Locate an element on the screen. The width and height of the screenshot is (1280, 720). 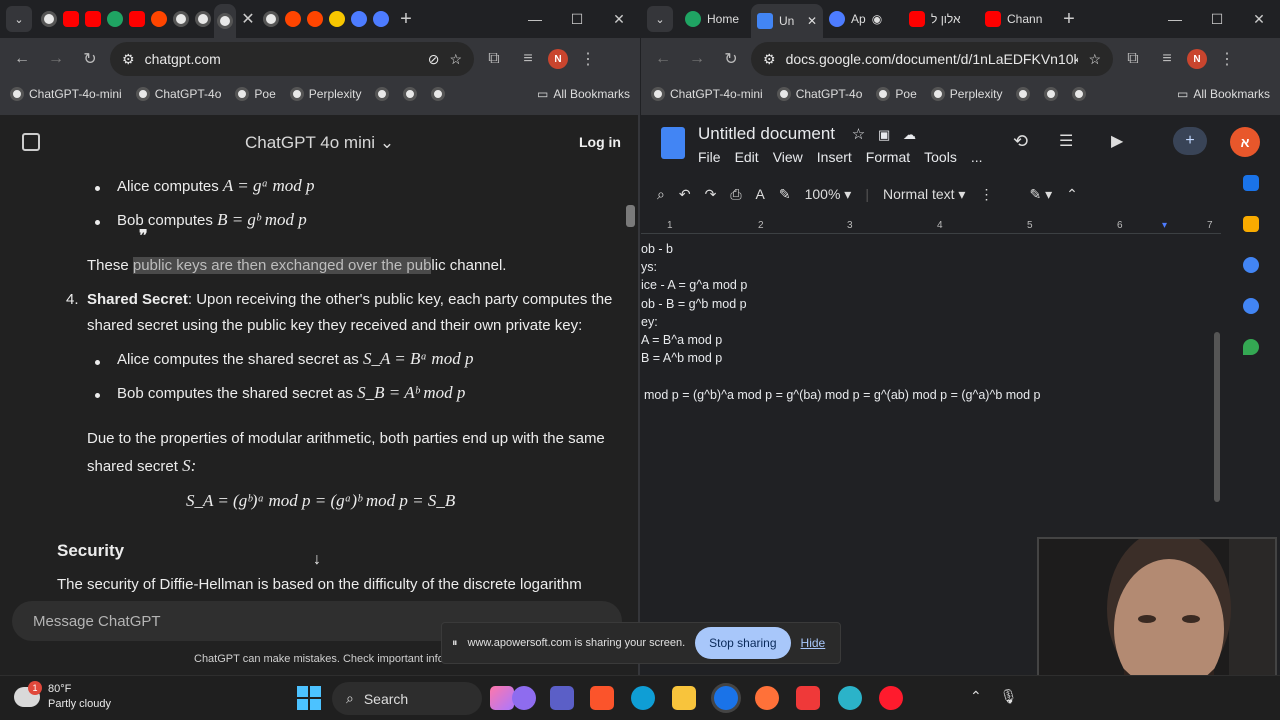
docs-logo-icon is located at coordinates (673, 143).